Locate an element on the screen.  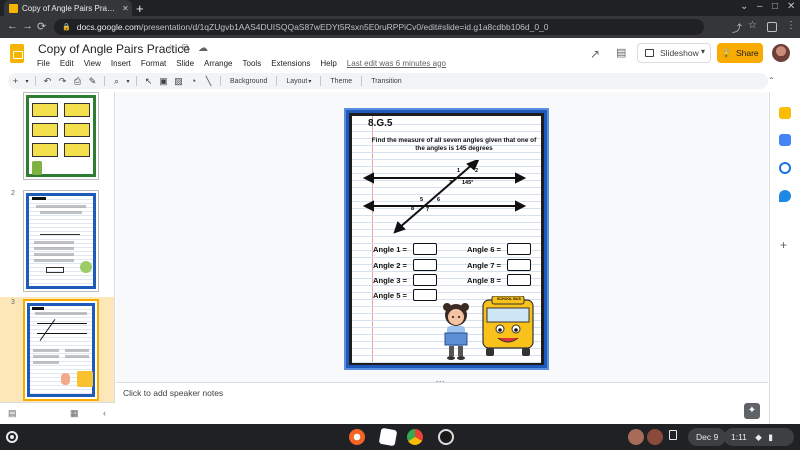
new-slide-icon: + is located at coordinates (15, 81).